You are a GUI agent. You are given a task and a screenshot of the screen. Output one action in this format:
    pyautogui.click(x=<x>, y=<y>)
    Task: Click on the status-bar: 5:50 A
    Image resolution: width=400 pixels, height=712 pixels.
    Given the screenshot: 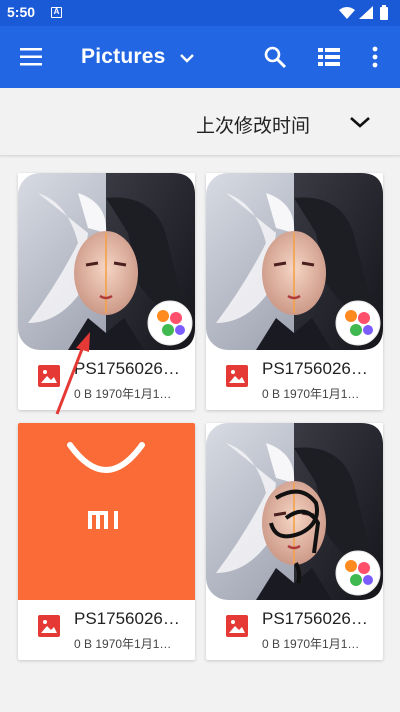 What is the action you would take?
    pyautogui.click(x=200, y=13)
    